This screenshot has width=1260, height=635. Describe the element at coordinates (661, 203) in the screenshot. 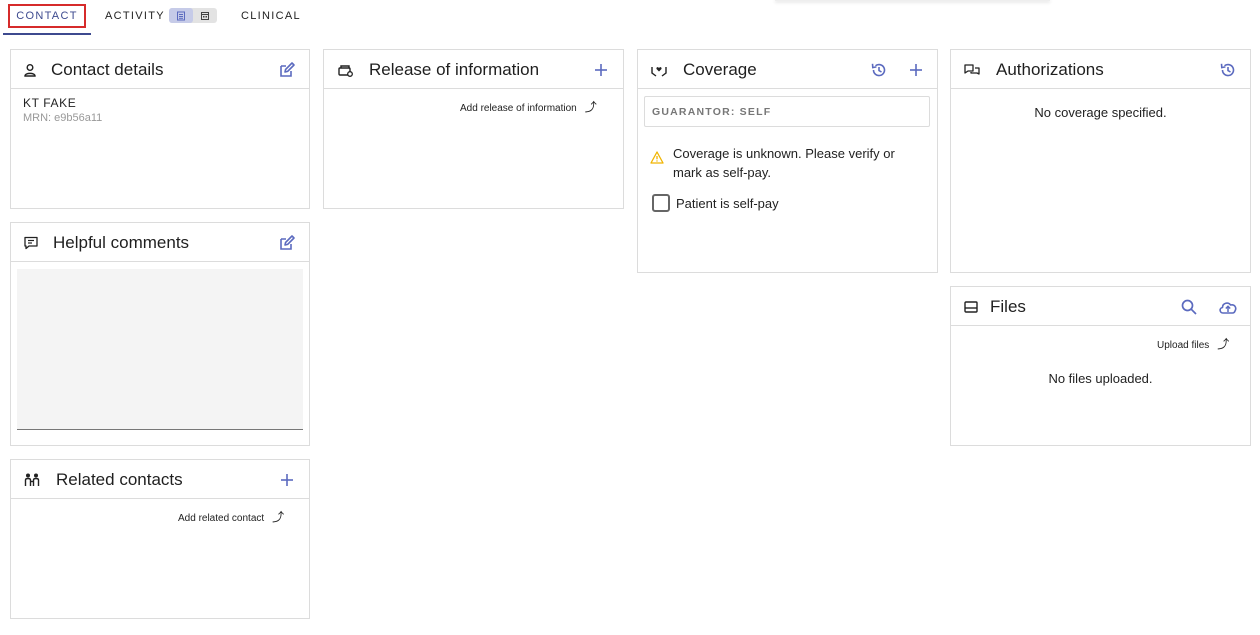

I see `self-pay-checkbox` at that location.